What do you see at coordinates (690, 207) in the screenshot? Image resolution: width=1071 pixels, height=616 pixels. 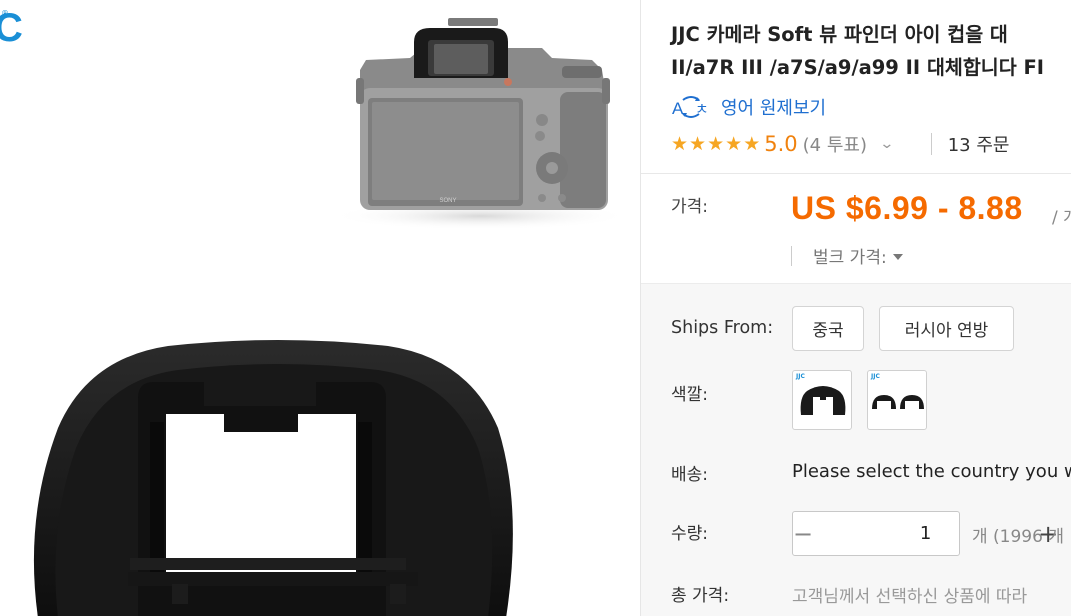 I see `price-label: 가격:` at bounding box center [690, 207].